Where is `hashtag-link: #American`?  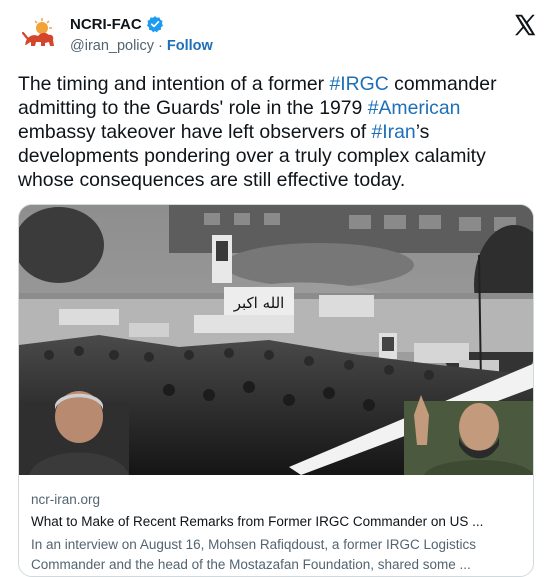 hashtag-link: #American is located at coordinates (414, 108).